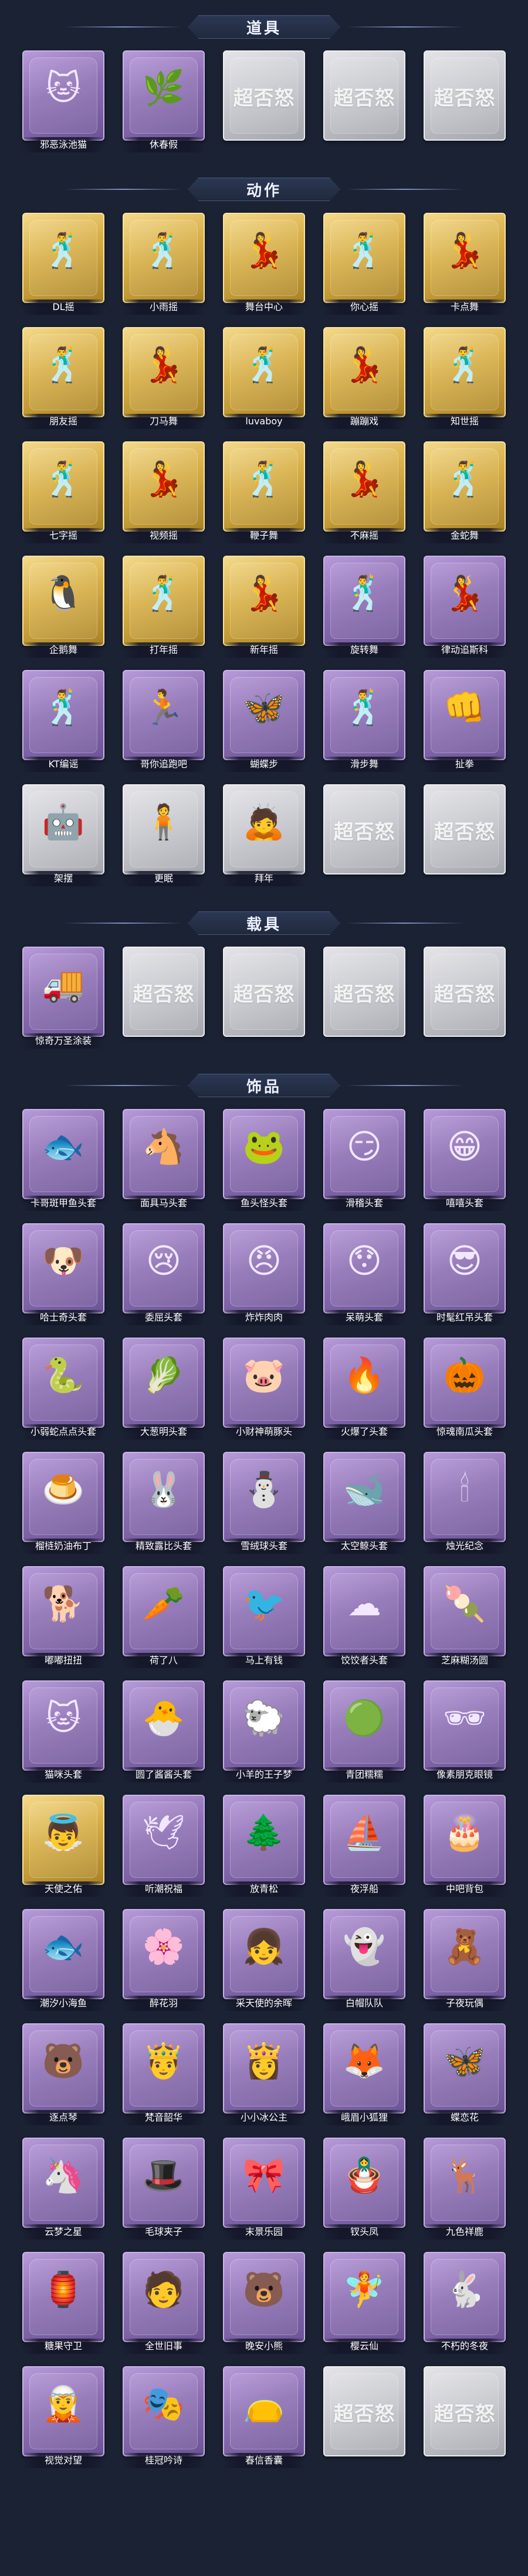  What do you see at coordinates (264, 1961) in the screenshot?
I see `item-card: 👧 采天使的余晖` at bounding box center [264, 1961].